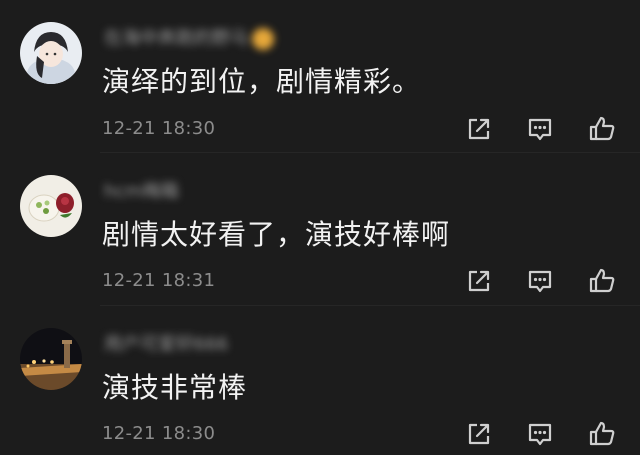 This screenshot has height=455, width=640. I want to click on username: hcm梅箱, so click(141, 192).